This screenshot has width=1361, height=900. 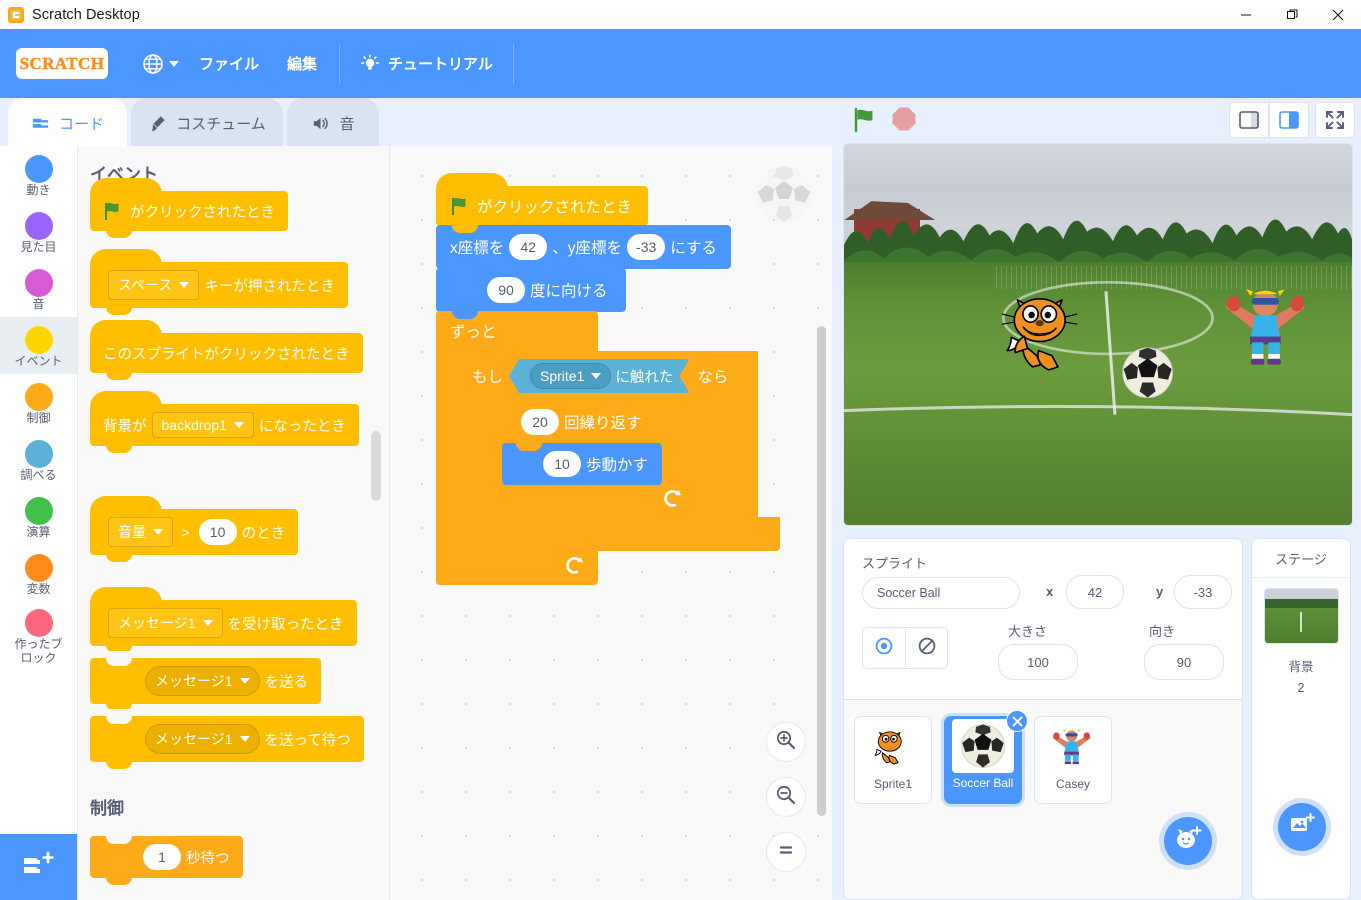 I want to click on broadcast-message-dropdown: メッセージ1, so click(x=202, y=681).